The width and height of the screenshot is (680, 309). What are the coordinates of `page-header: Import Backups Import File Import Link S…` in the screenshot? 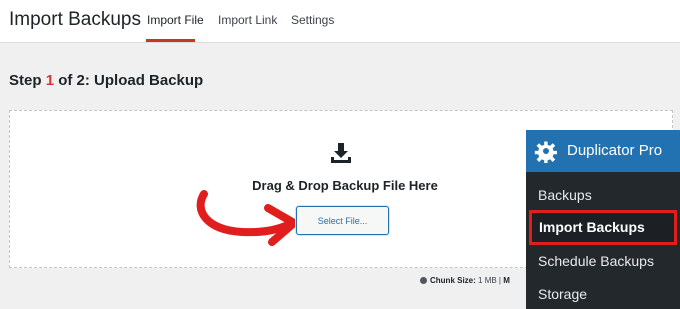 It's located at (340, 21).